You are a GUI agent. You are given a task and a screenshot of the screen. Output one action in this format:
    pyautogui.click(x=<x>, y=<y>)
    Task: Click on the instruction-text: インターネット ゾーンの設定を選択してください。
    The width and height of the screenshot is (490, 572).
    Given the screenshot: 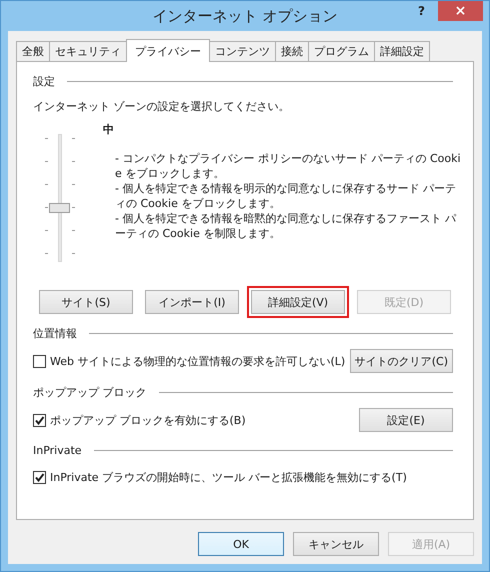 What is the action you would take?
    pyautogui.click(x=161, y=106)
    